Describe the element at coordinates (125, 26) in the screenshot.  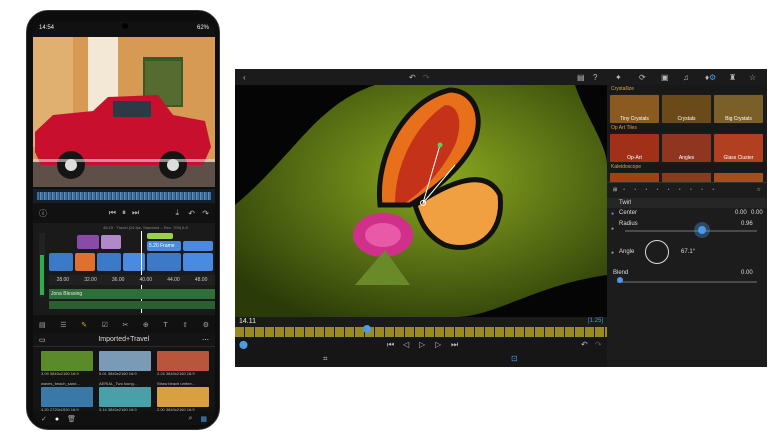
I see `camera-notch` at that location.